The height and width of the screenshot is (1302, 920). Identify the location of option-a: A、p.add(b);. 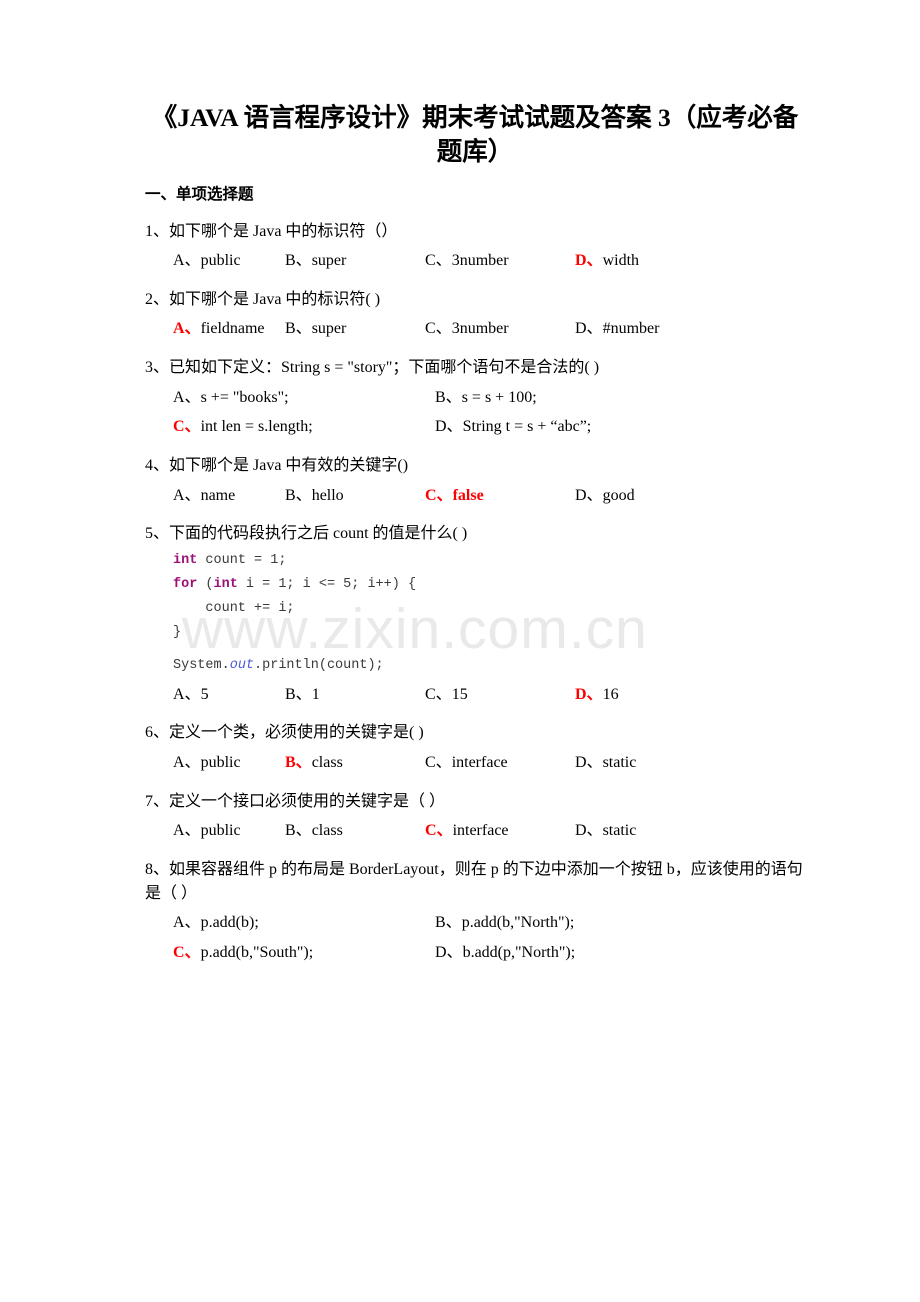
(304, 923).